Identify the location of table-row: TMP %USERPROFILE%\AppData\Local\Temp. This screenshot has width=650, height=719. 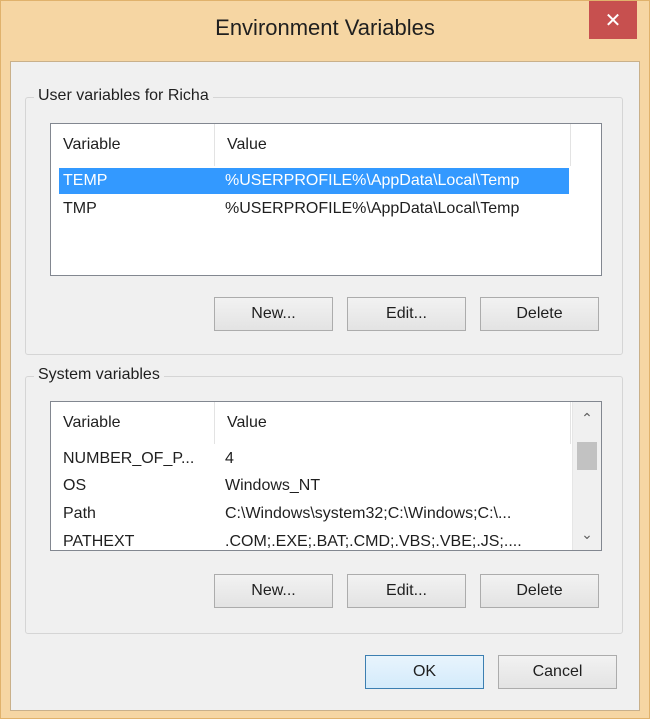
(314, 209).